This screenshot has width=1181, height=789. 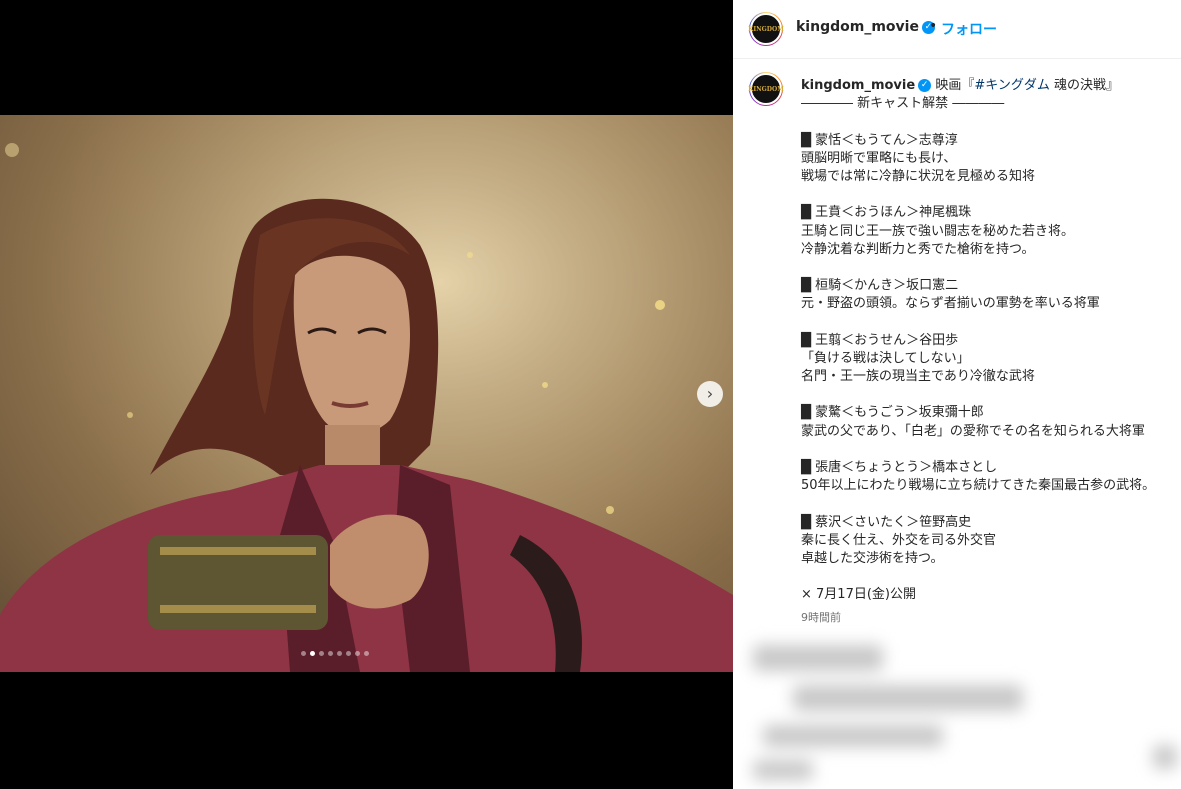 What do you see at coordinates (969, 29) in the screenshot?
I see `follow-button: フォロー` at bounding box center [969, 29].